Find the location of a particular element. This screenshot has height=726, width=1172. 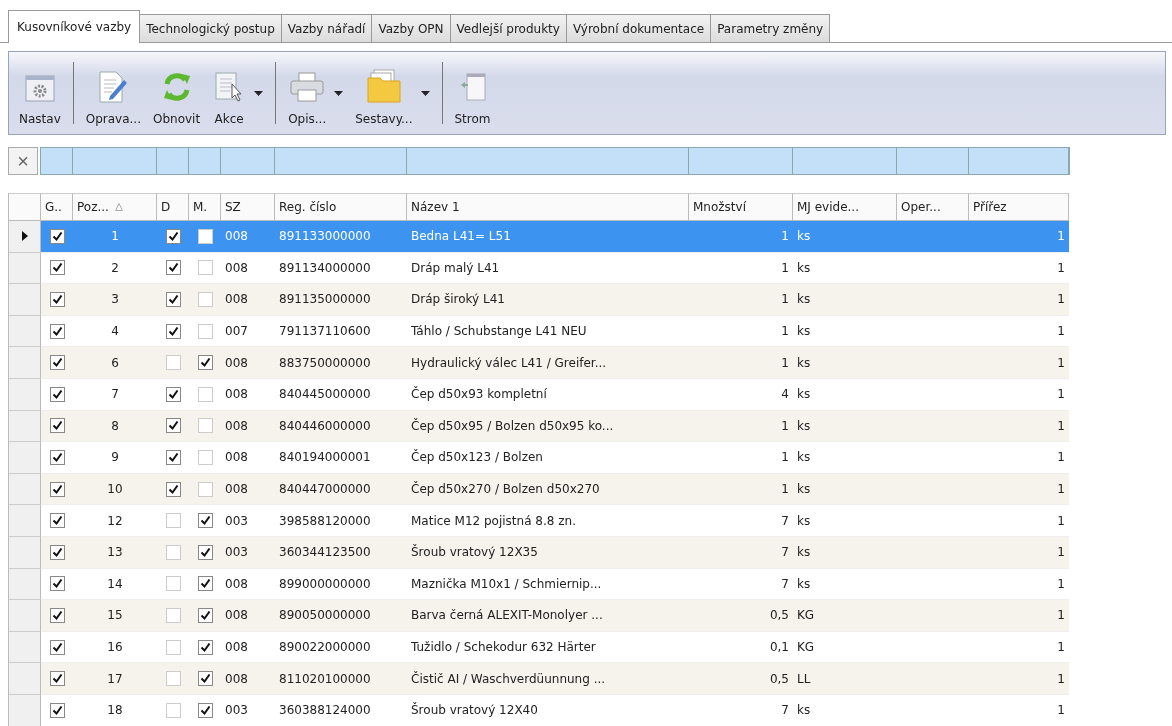

column-header: G.. is located at coordinates (57, 207).